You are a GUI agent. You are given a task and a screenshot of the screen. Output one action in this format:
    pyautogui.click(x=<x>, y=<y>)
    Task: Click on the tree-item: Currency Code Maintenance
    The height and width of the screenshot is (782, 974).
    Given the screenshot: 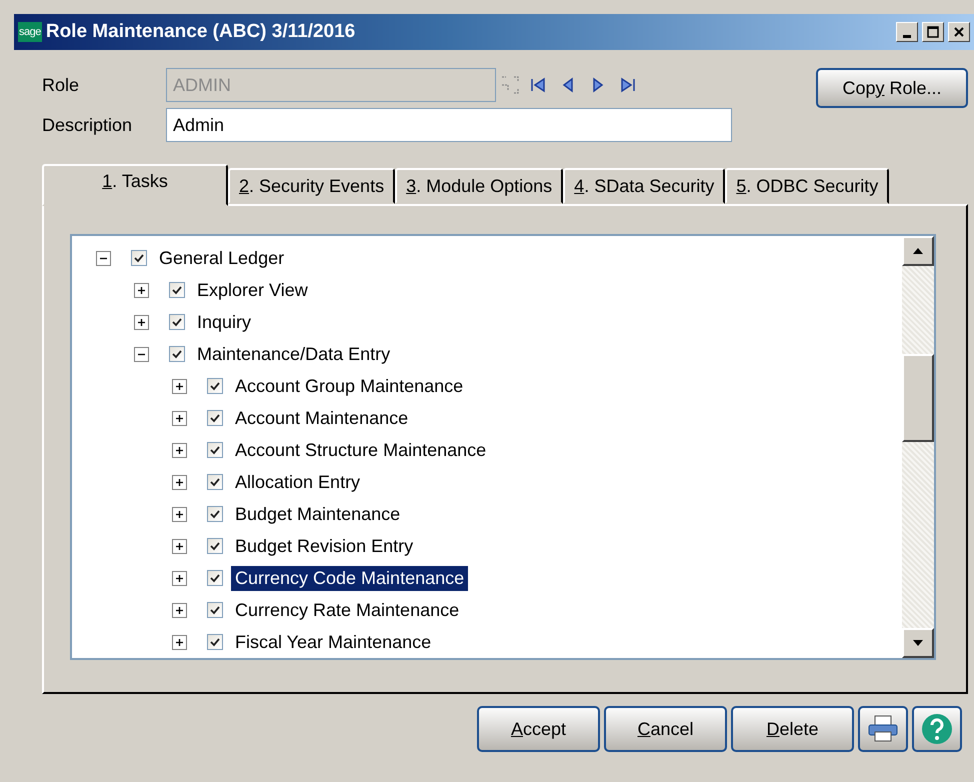 What is the action you would take?
    pyautogui.click(x=349, y=578)
    